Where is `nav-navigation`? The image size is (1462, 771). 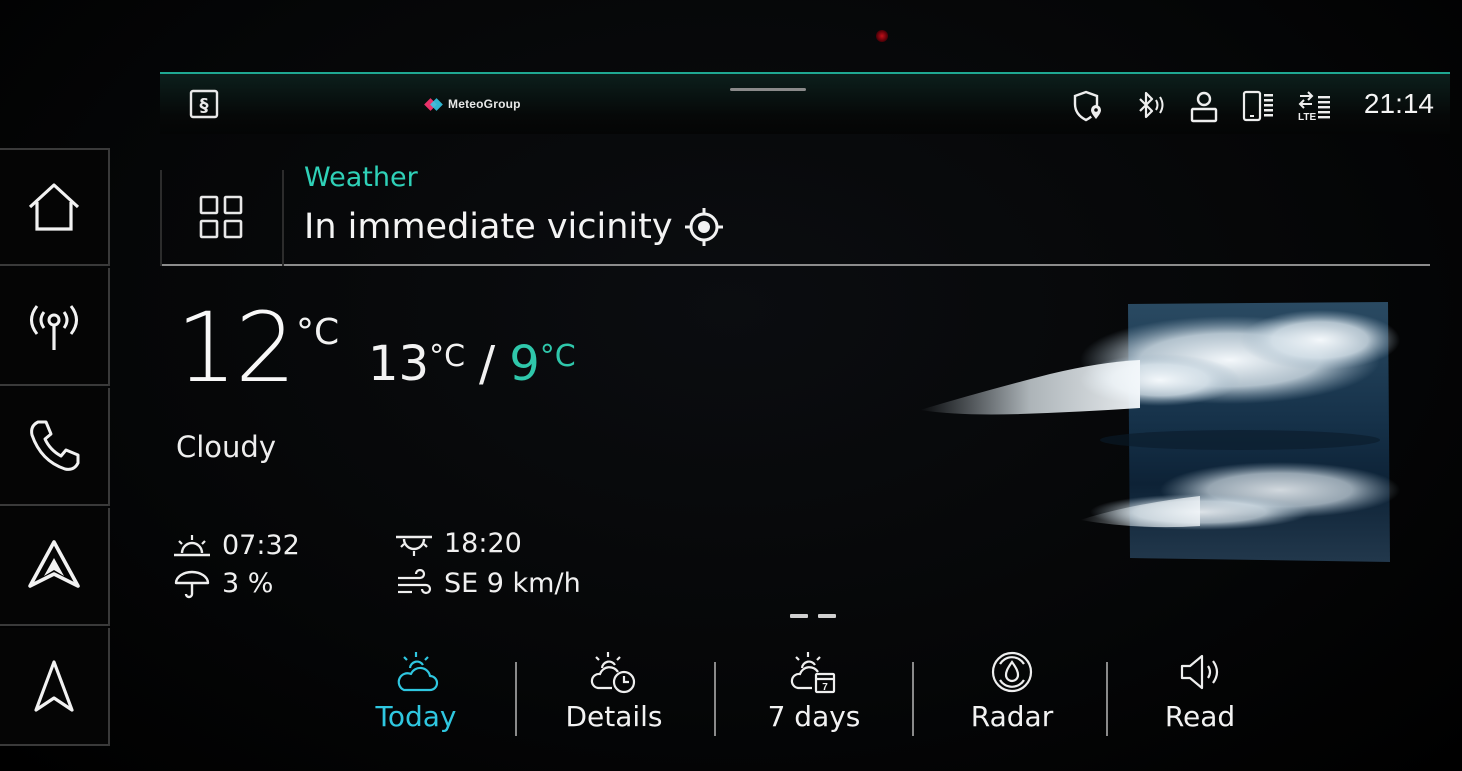
nav-navigation is located at coordinates (55, 687).